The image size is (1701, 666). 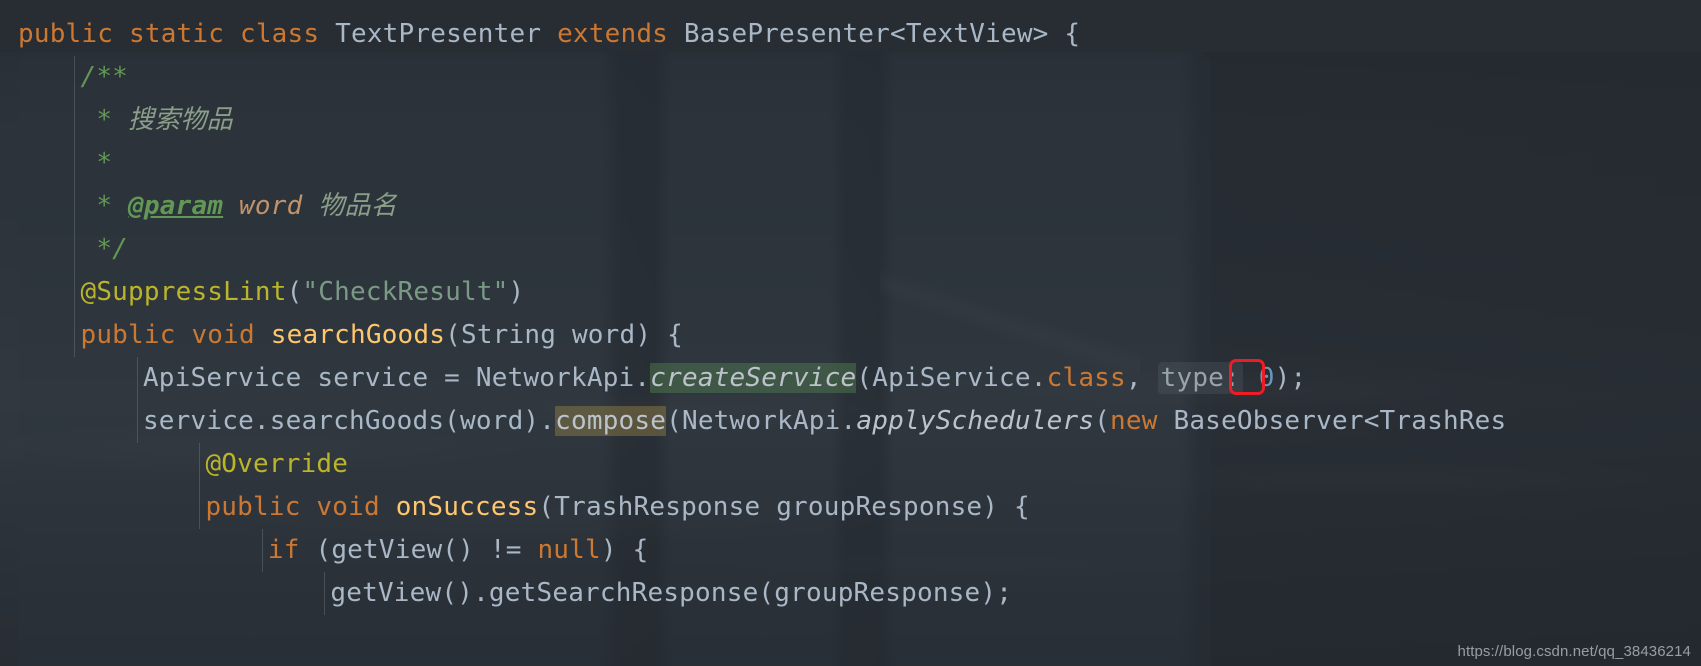 I want to click on code-token: (getView() !=, so click(x=418, y=550).